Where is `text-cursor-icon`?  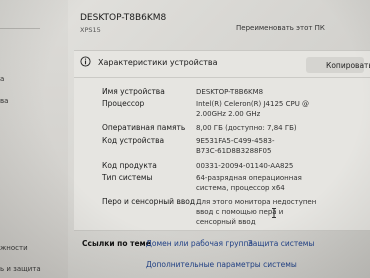 text-cursor-icon is located at coordinates (274, 213).